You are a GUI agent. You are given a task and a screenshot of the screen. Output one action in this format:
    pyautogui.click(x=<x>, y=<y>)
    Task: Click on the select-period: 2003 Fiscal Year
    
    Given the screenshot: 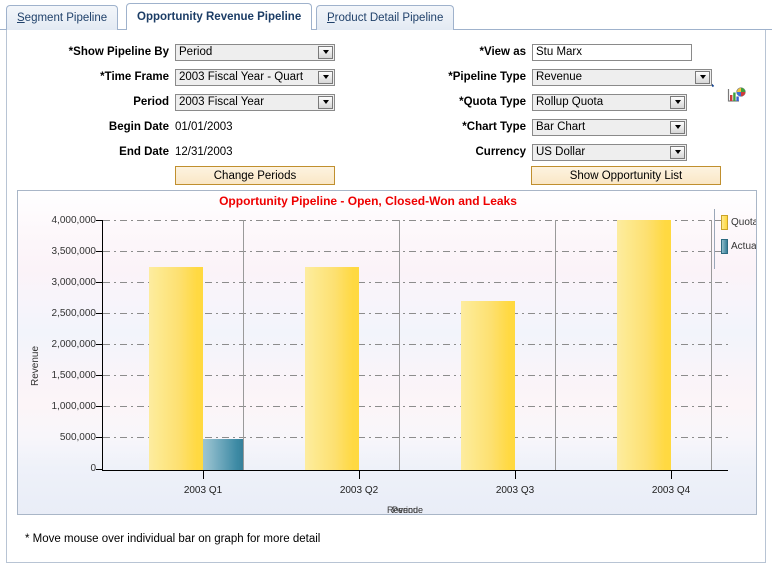 What is the action you would take?
    pyautogui.click(x=255, y=102)
    